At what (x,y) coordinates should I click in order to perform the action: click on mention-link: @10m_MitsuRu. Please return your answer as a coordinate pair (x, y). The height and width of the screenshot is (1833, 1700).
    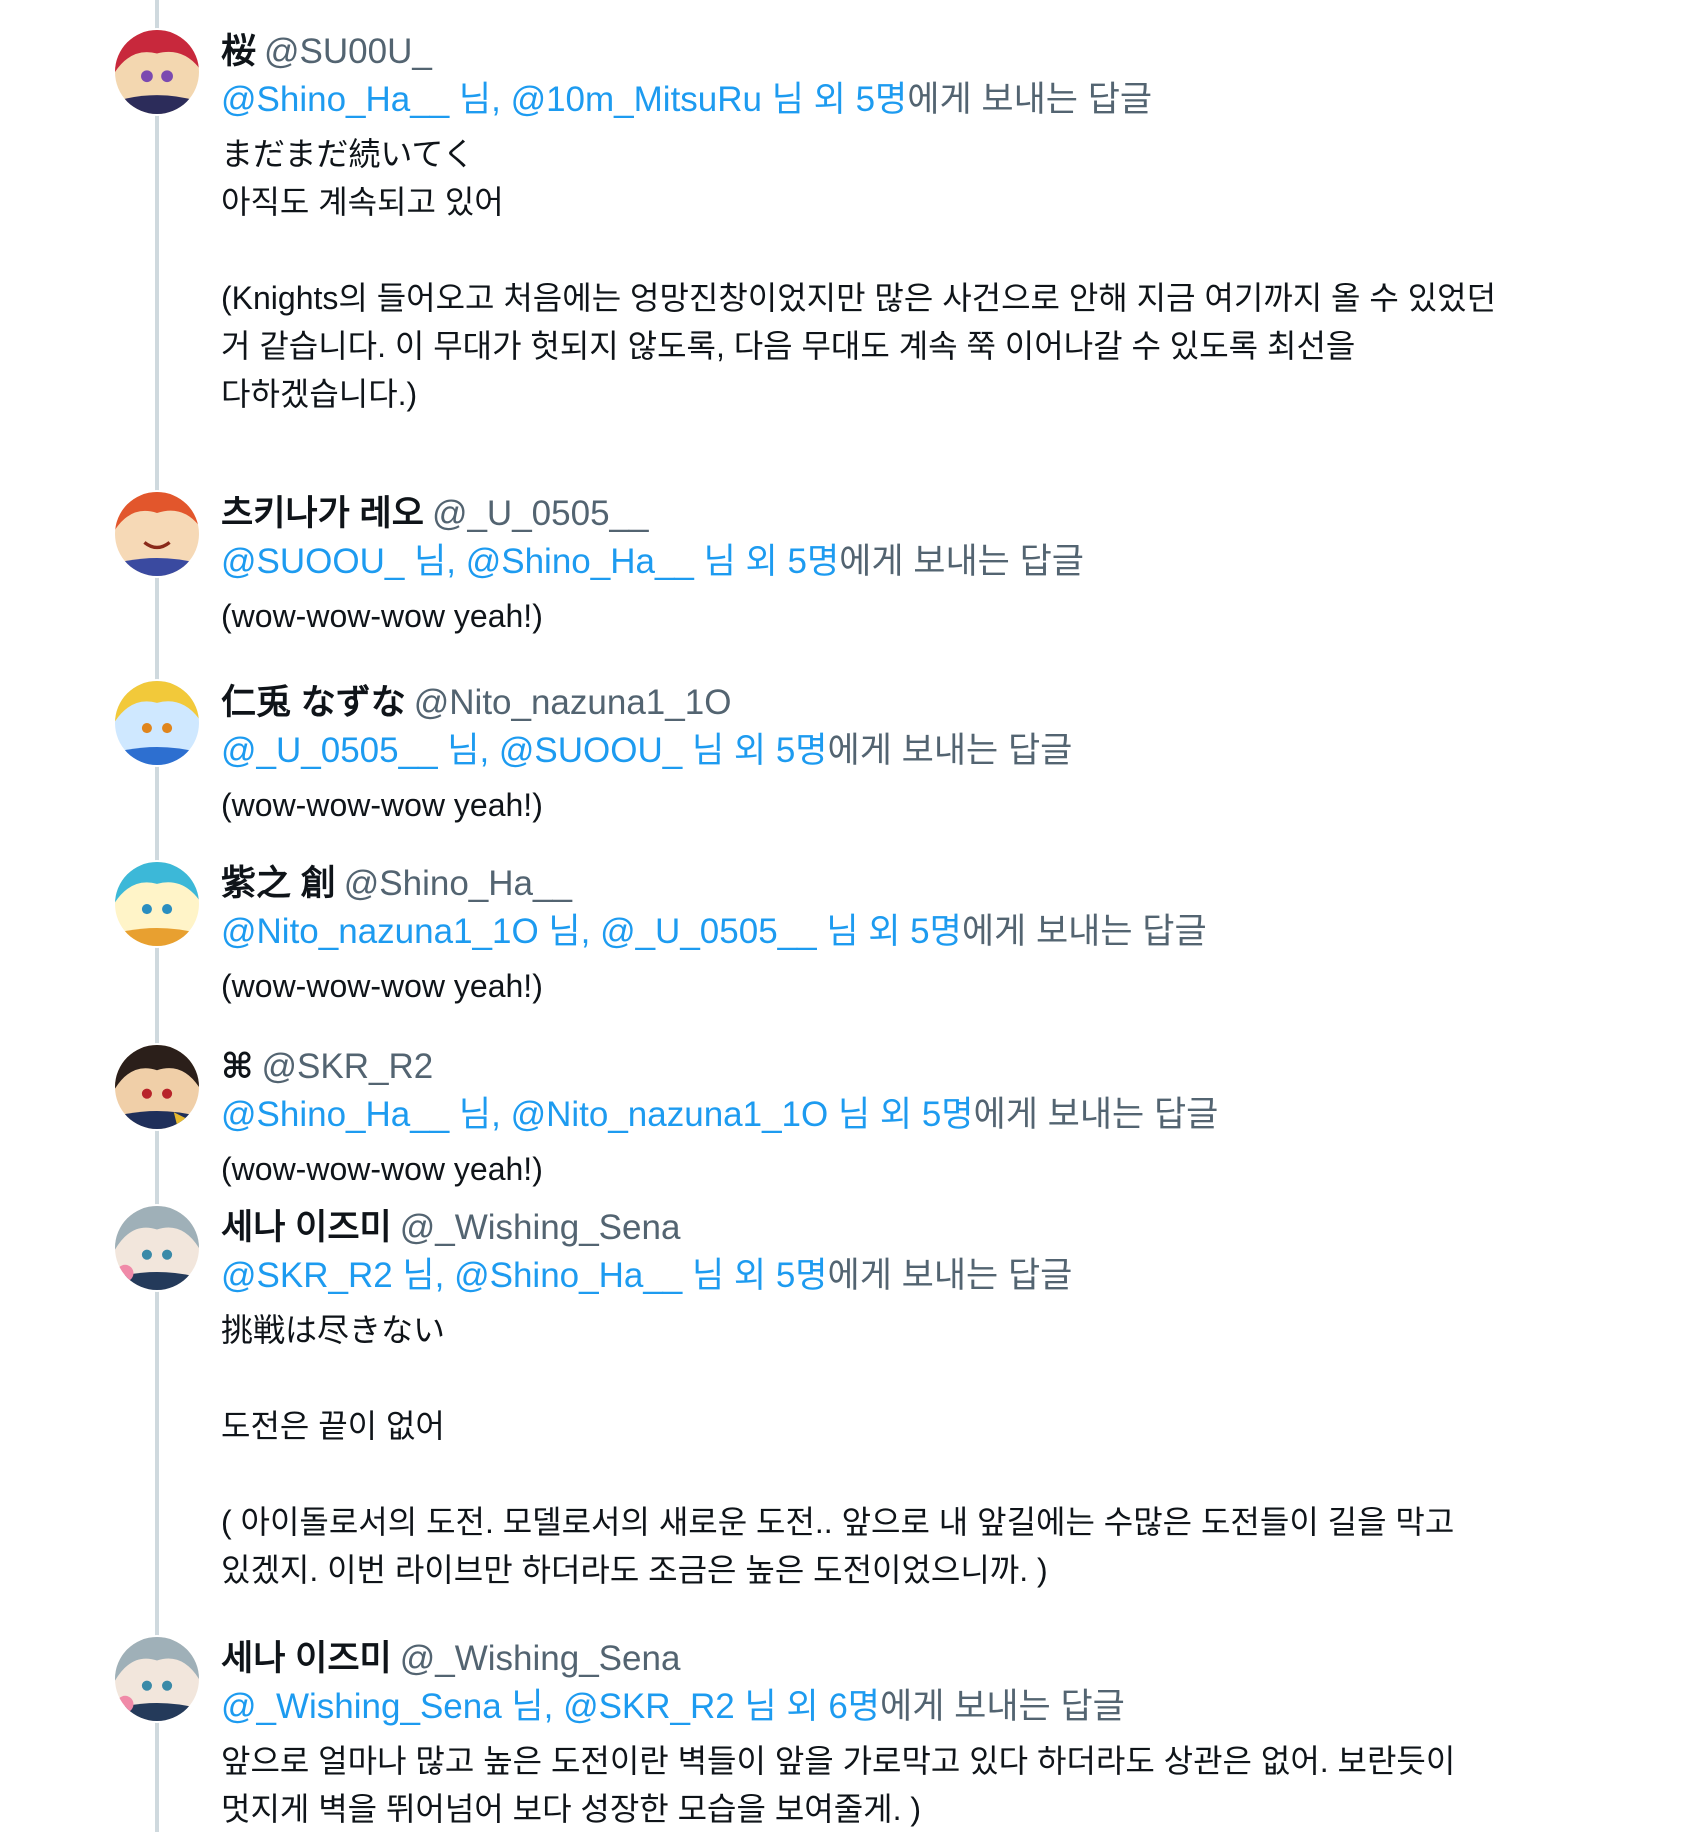
    Looking at the image, I should click on (636, 99).